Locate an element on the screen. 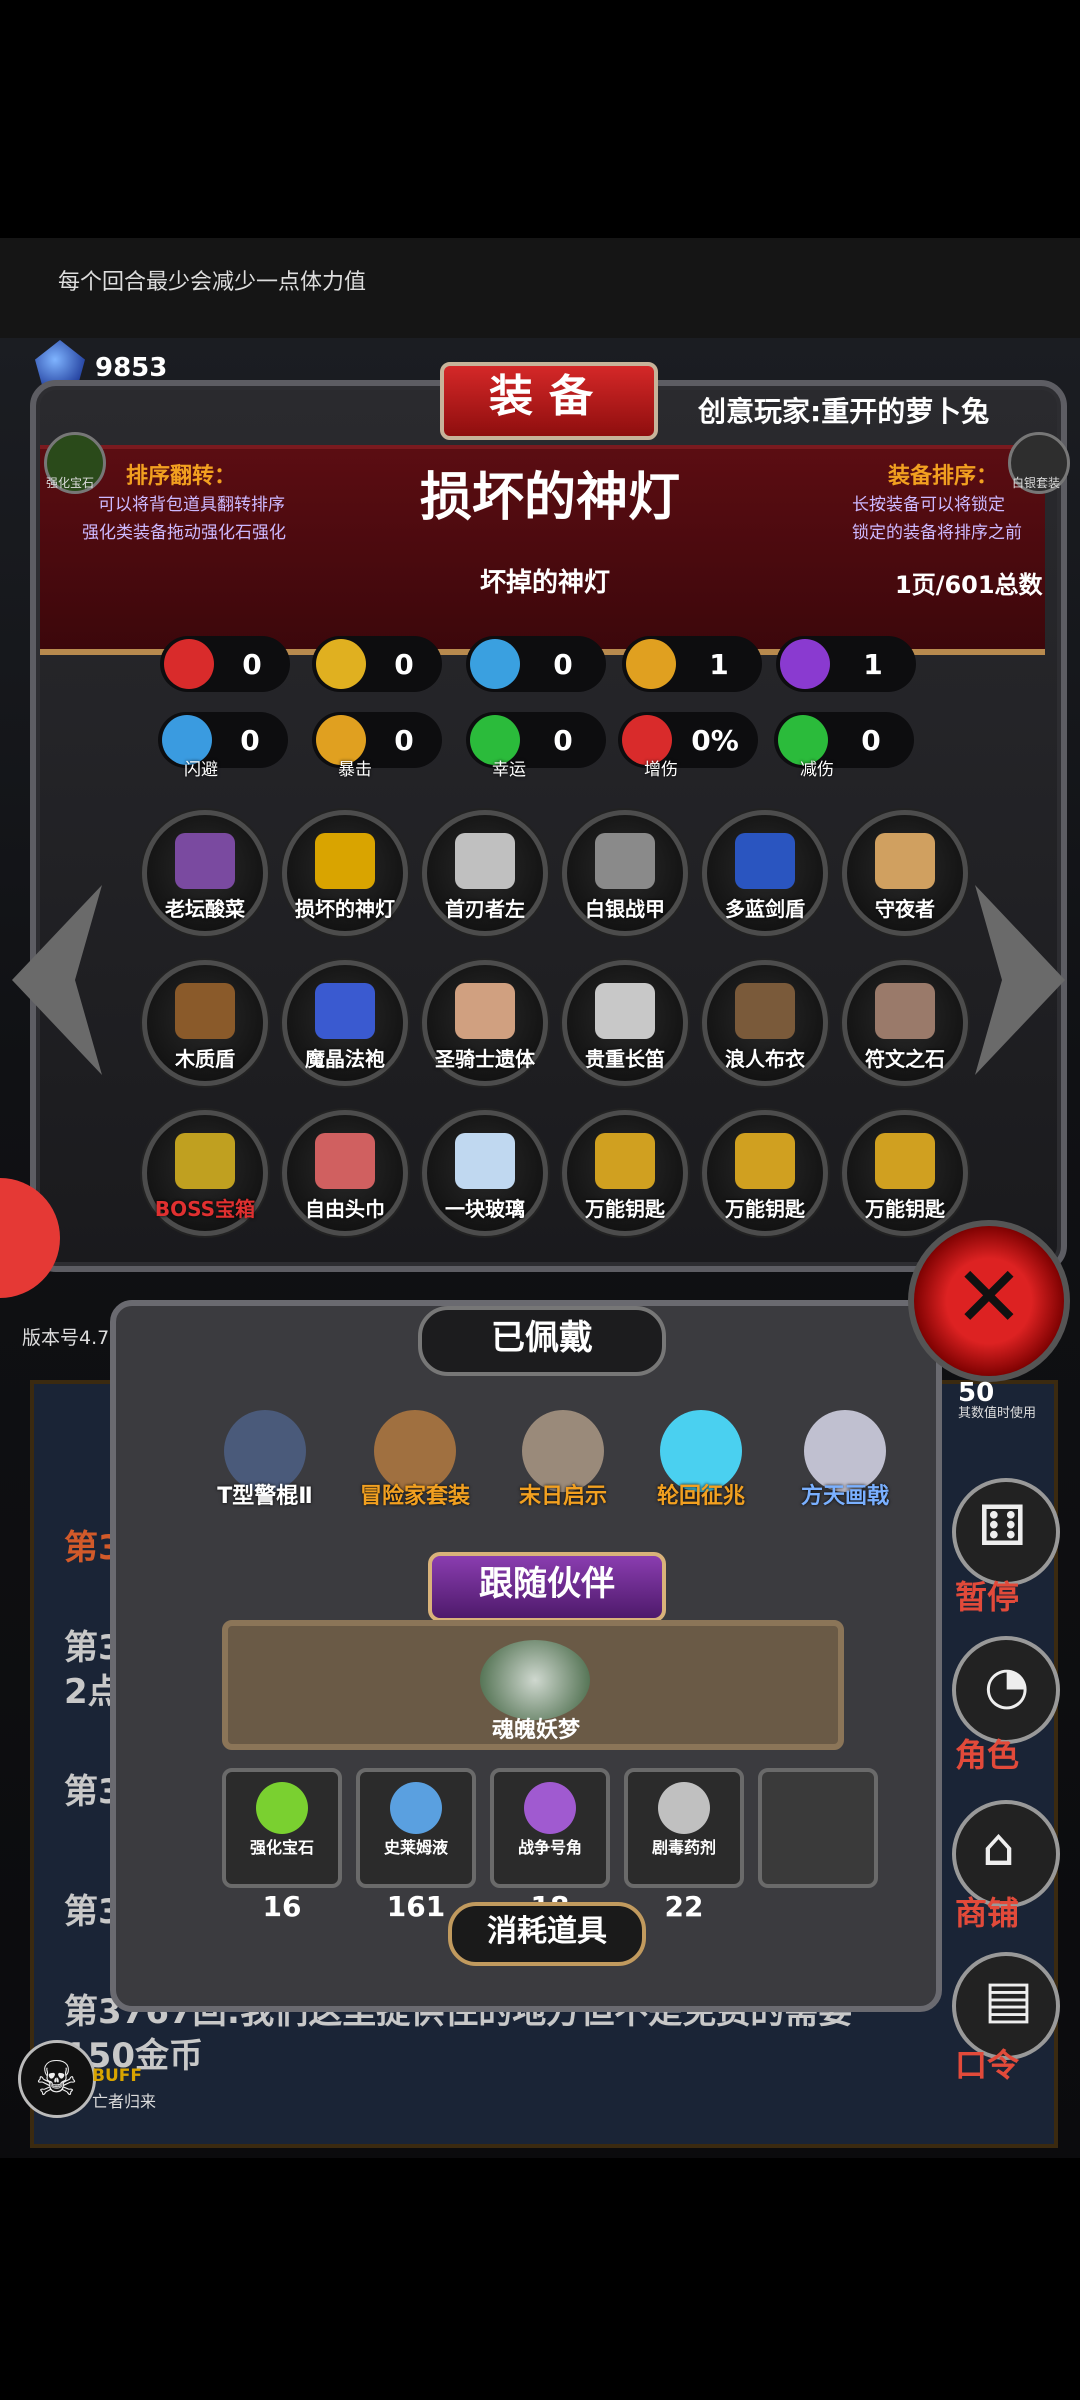 This screenshot has height=2400, width=1080. heart-icon is located at coordinates (189, 664).